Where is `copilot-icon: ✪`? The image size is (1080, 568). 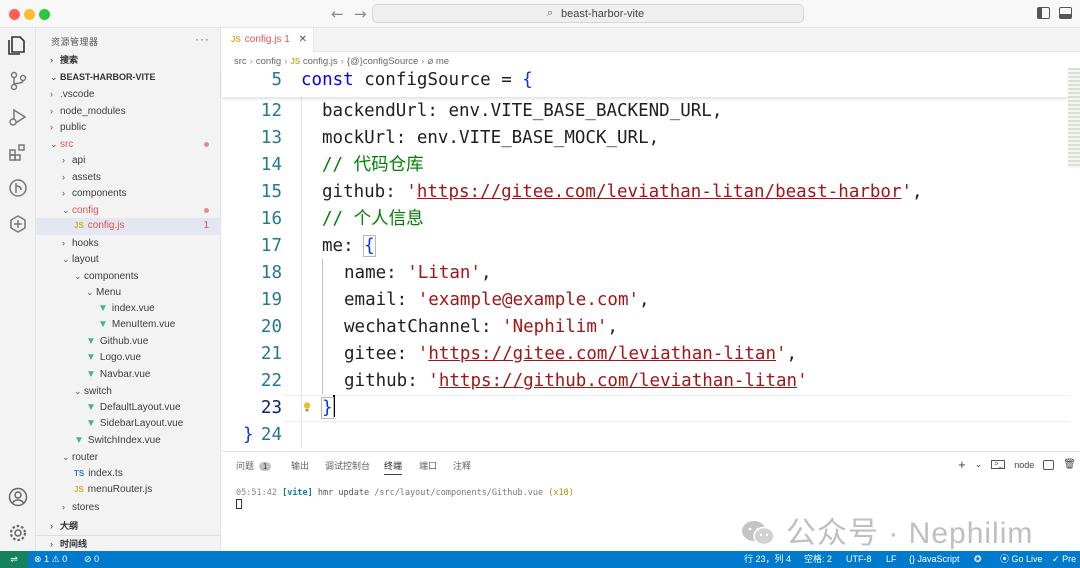 copilot-icon: ✪ is located at coordinates (978, 559).